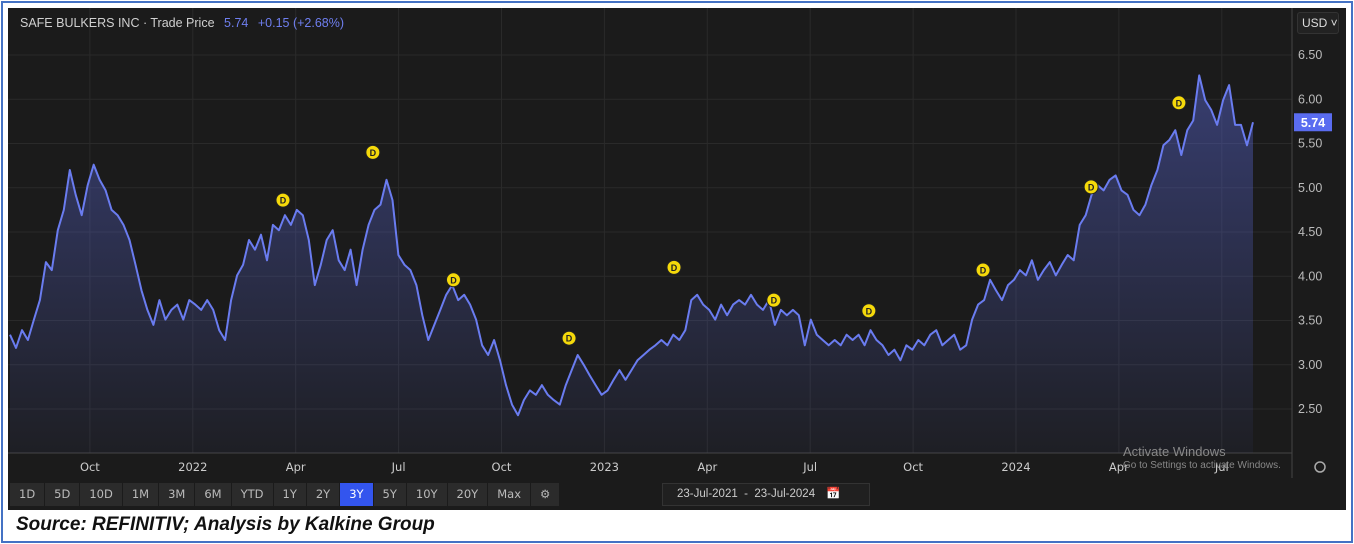 This screenshot has width=1354, height=544. Describe the element at coordinates (1310, 276) in the screenshot. I see `y-tick-label: 4.00` at that location.